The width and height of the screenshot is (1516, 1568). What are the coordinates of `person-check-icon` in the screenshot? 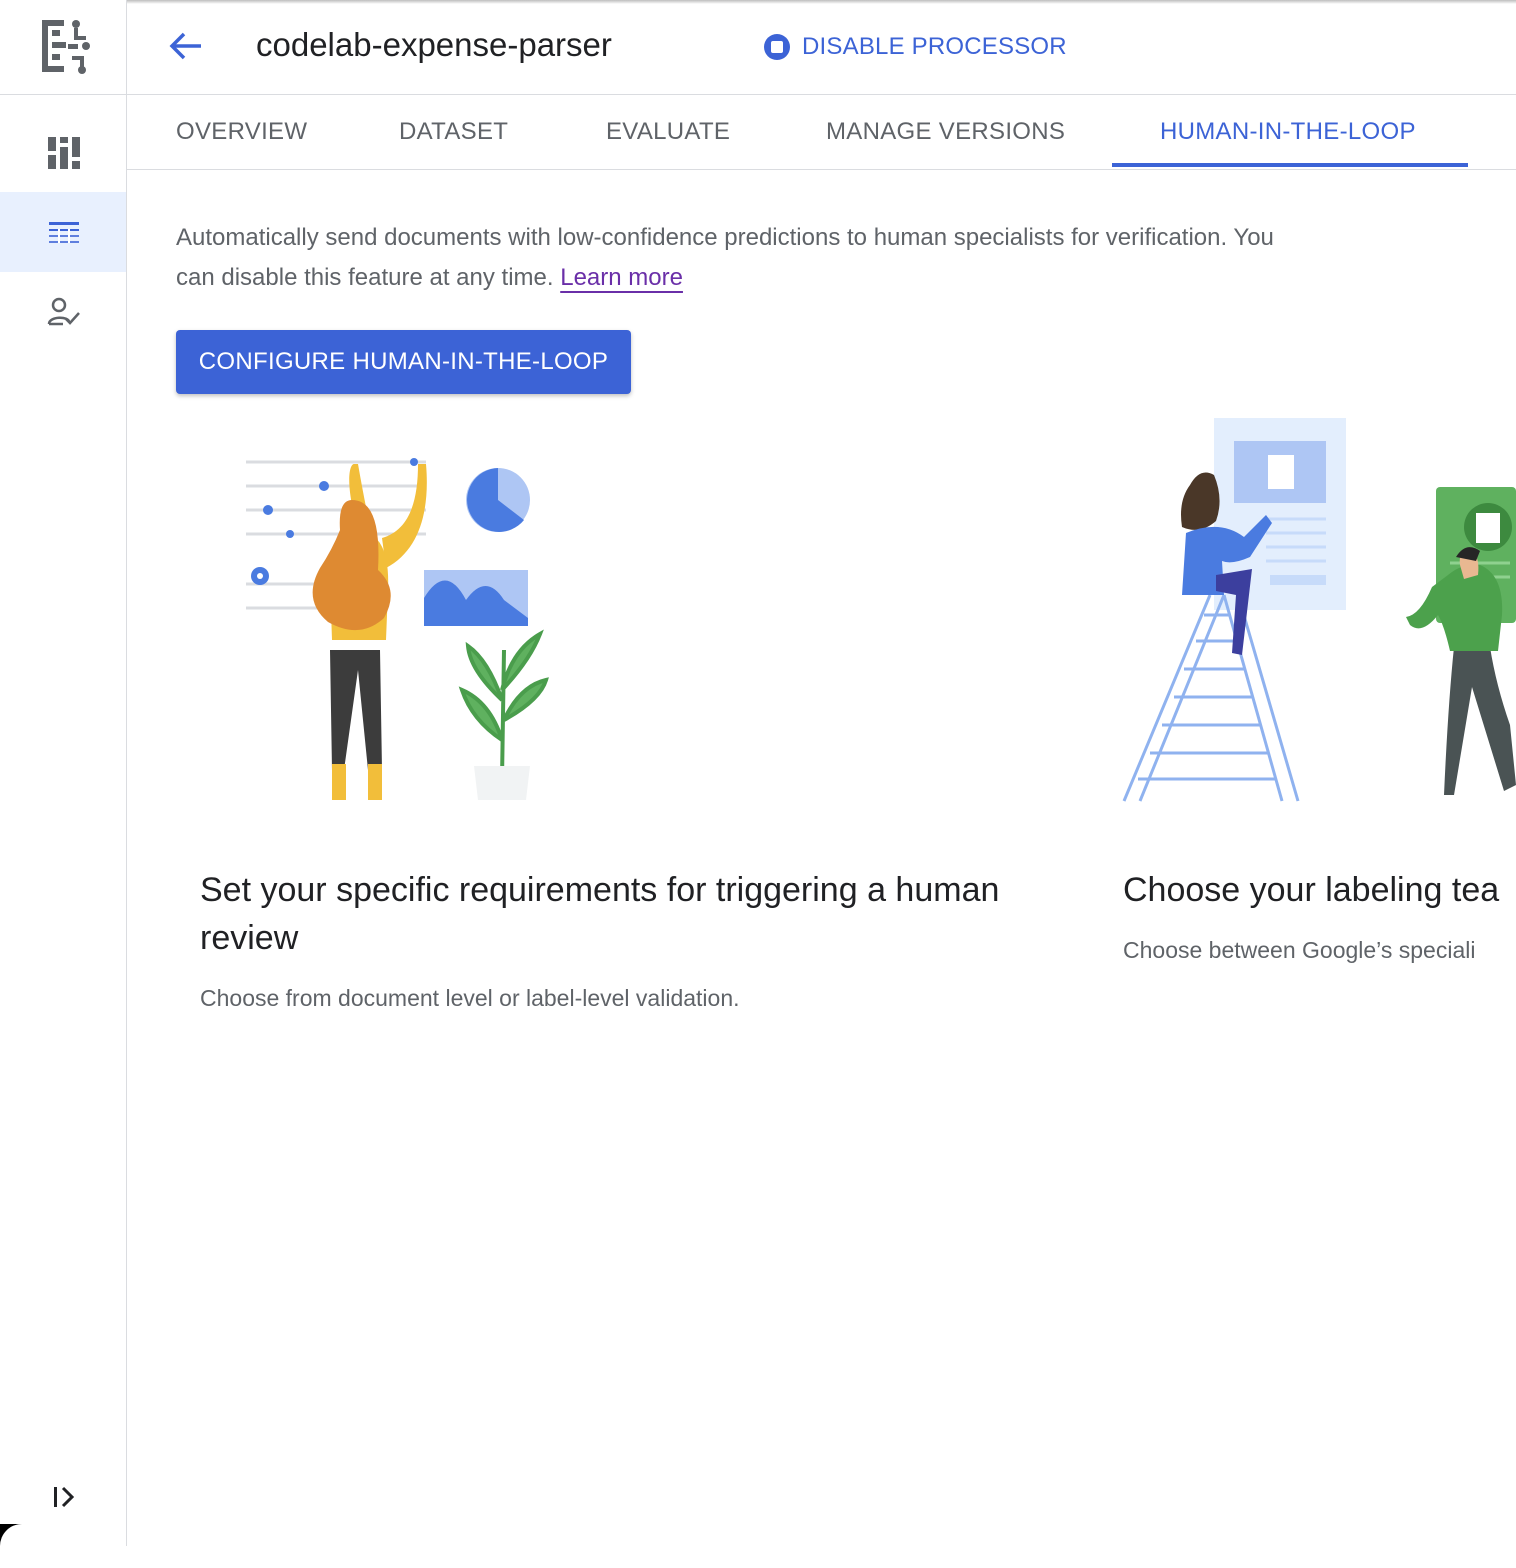 It's located at (63, 311).